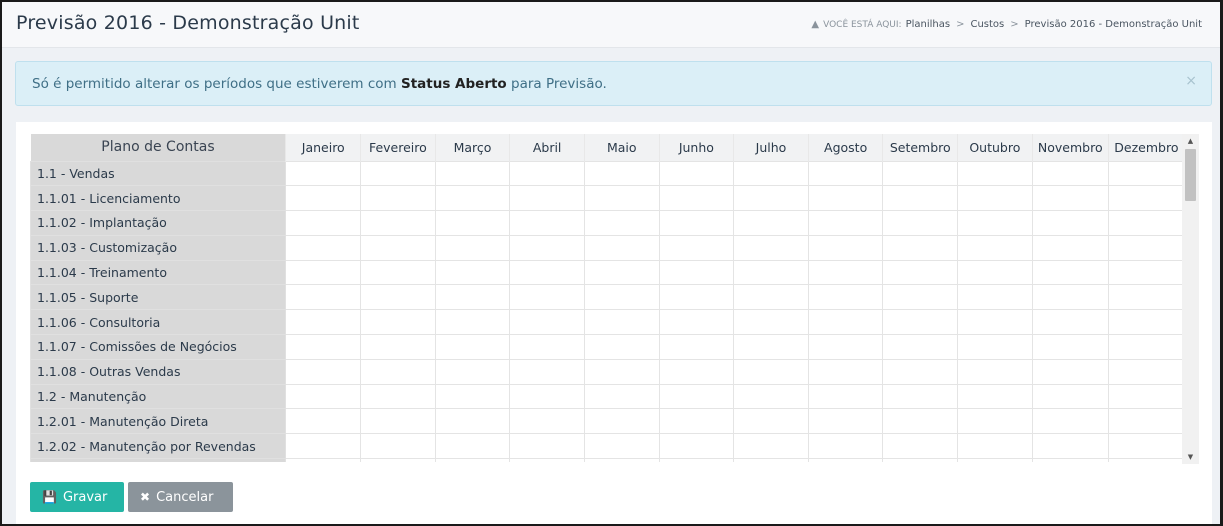 This screenshot has width=1223, height=526. What do you see at coordinates (1190, 457) in the screenshot?
I see `scroll-down-arrow-icon: ▼` at bounding box center [1190, 457].